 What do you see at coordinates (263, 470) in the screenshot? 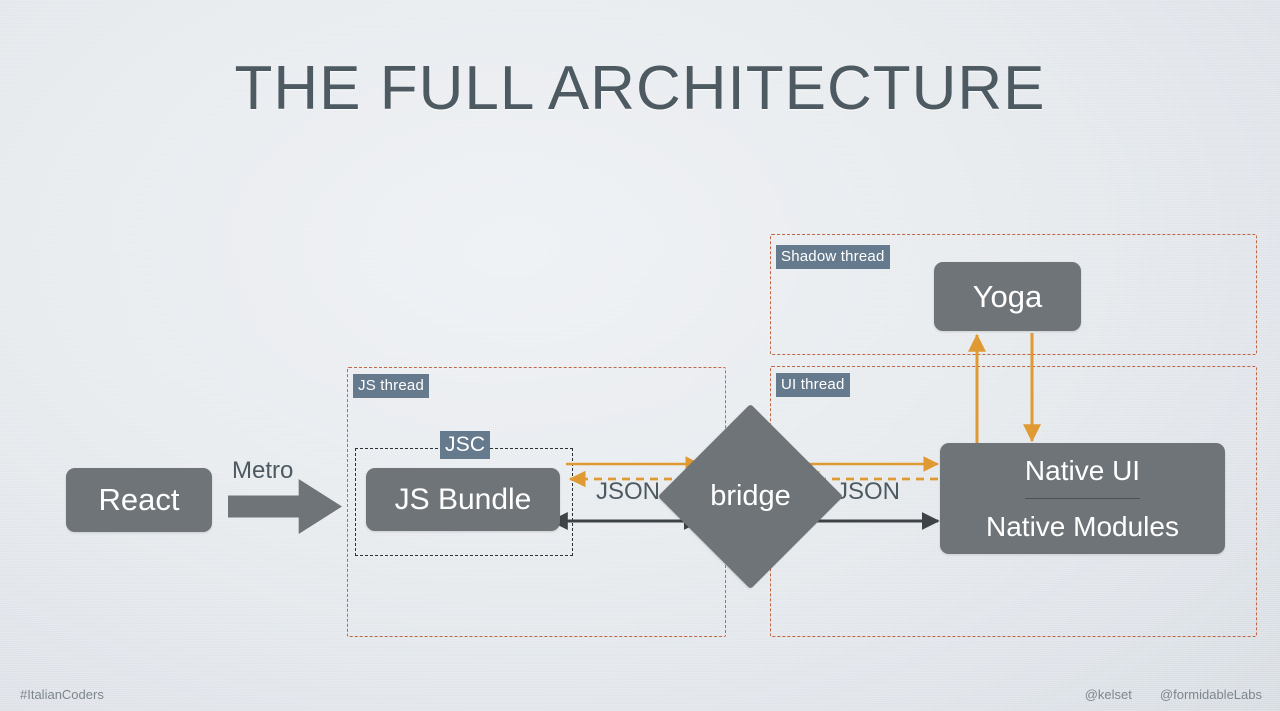
I see `edge-label-metro: Metro` at bounding box center [263, 470].